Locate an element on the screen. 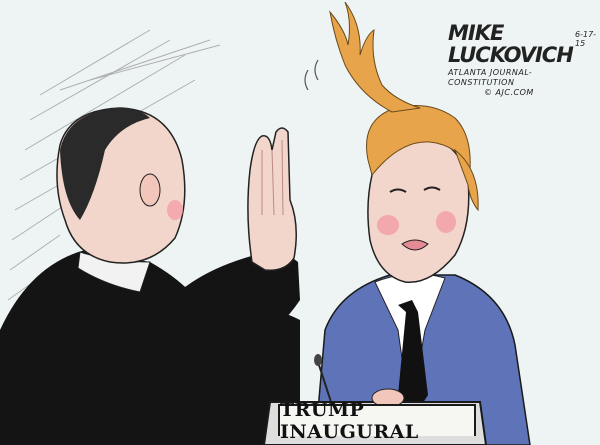 This screenshot has height=445, width=600. website-credit: © AJC.COM is located at coordinates (509, 92).